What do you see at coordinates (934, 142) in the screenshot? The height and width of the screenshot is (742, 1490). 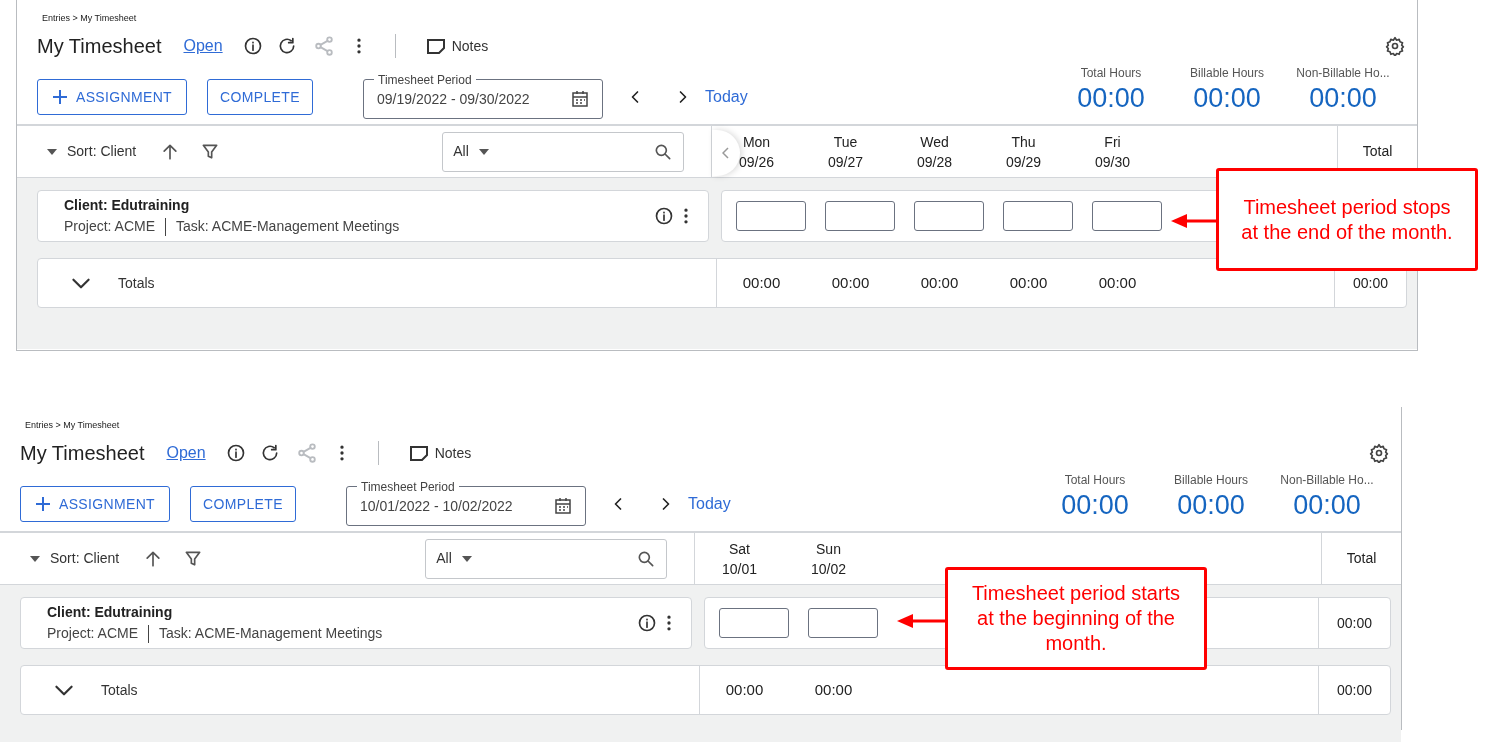 I see `day-name: Wed` at bounding box center [934, 142].